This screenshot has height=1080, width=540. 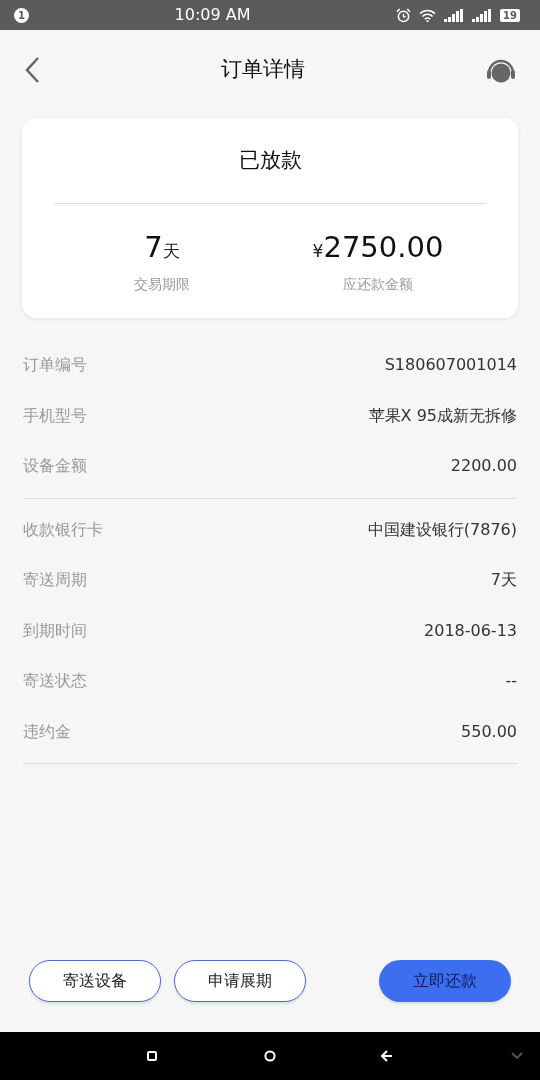 What do you see at coordinates (428, 15) in the screenshot?
I see `wifi-icon` at bounding box center [428, 15].